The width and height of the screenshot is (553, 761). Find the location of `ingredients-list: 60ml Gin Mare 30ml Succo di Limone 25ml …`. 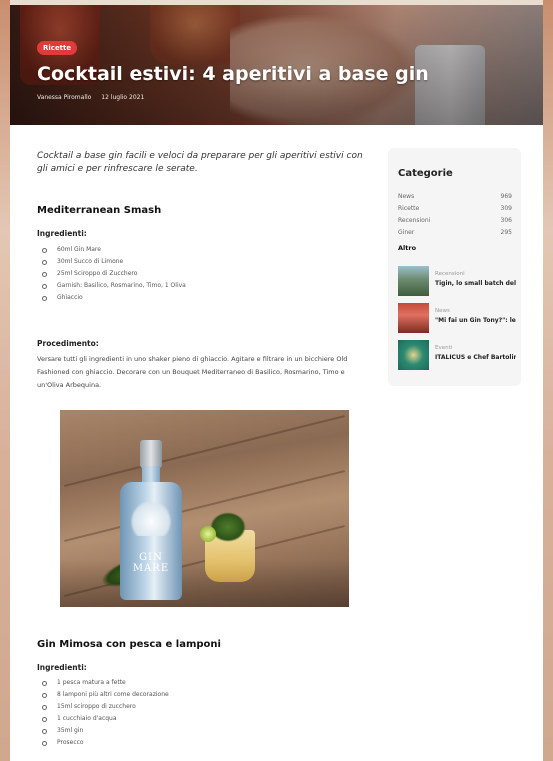

ingredients-list: 60ml Gin Mare 30ml Succo di Limone 25ml … is located at coordinates (201, 274).